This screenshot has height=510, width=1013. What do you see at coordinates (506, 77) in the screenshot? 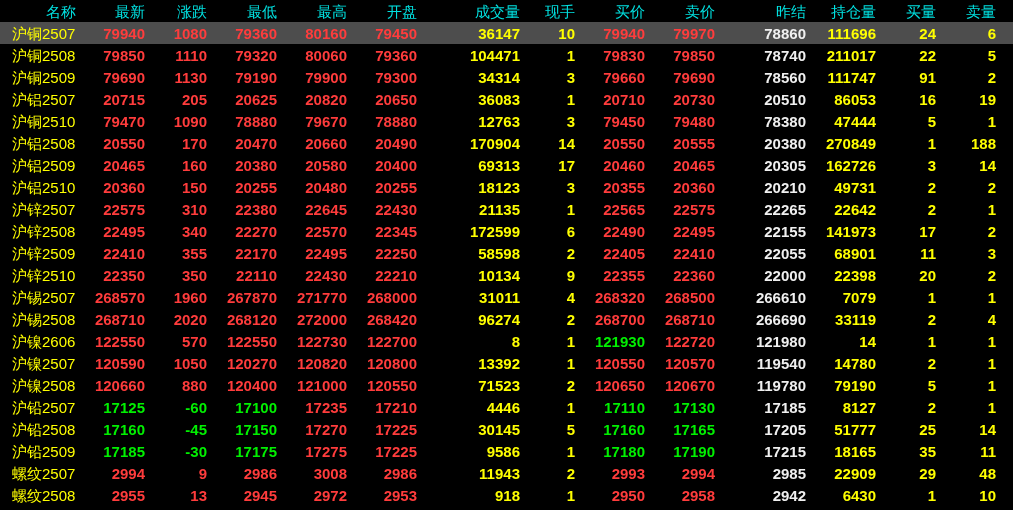
I see `quote-row: 沪铜2509 79690 1130 79190 79900 79300 34314 3 79660 79690 78560 111747 91 2` at bounding box center [506, 77].